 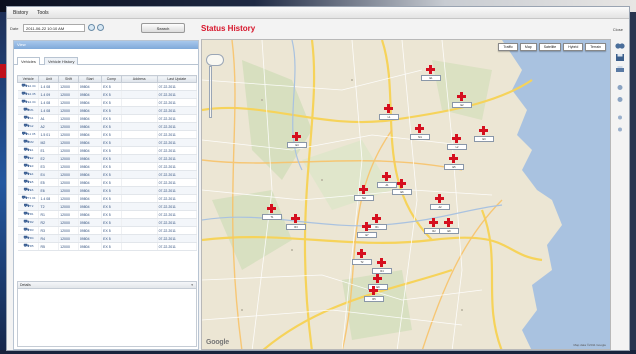 I want to click on table-row: ⛟R3 R3 12000 09804 EX 5 07.22.2011, so click(x=107, y=230).